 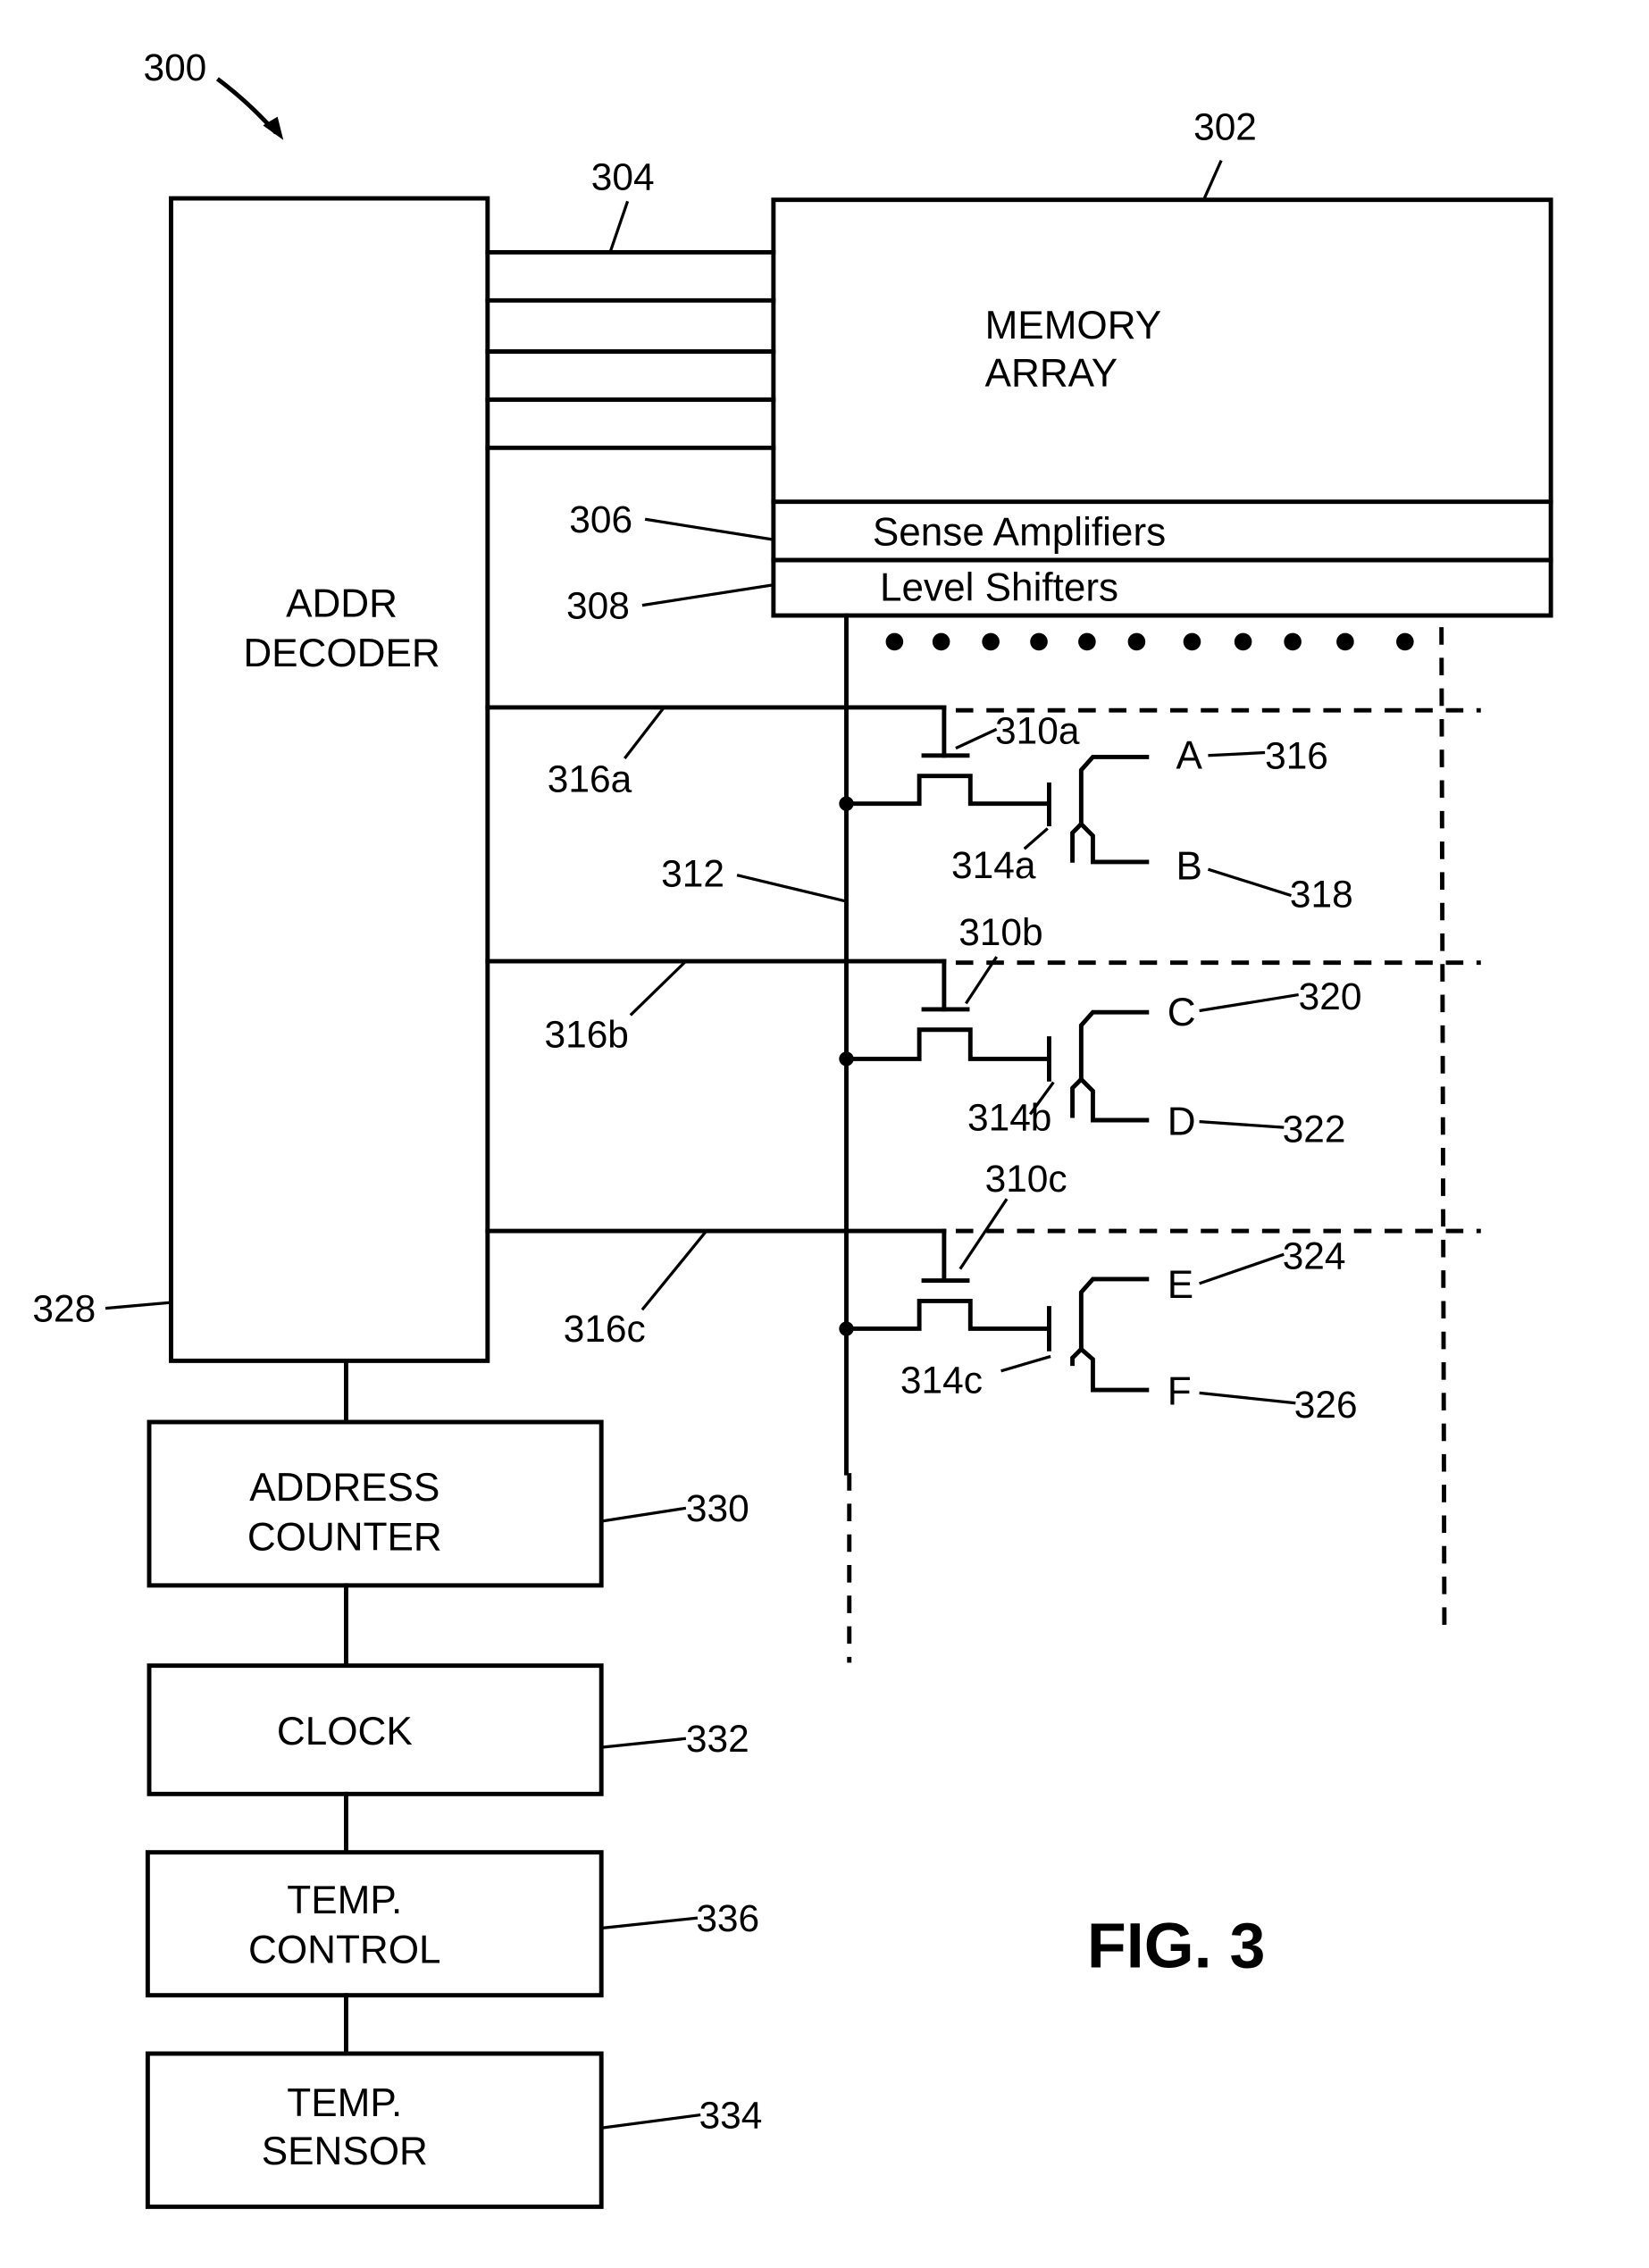 I want to click on svg-text: 310b, so click(x=1000, y=932).